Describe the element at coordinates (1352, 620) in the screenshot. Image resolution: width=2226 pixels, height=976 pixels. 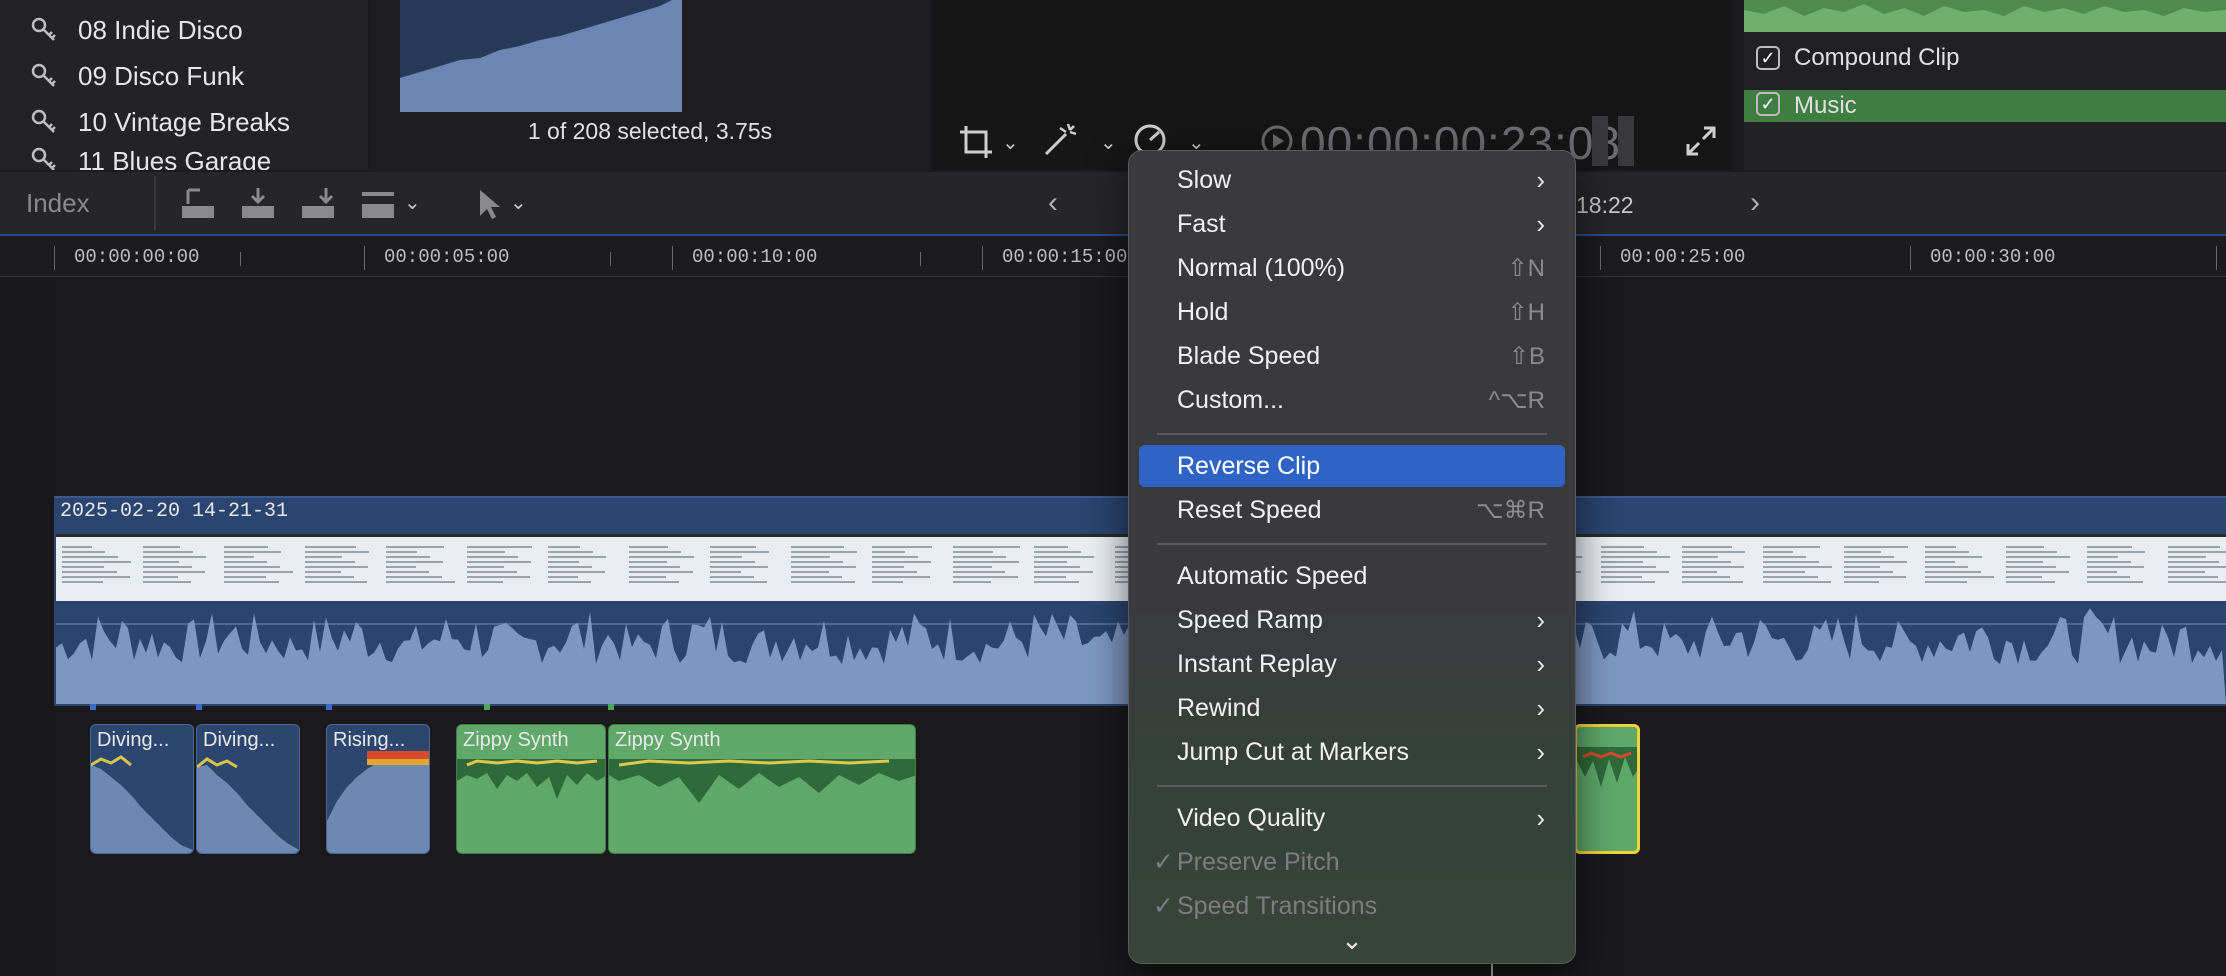
I see `menu-item-speed-ramp: Speed Ramp ›` at that location.